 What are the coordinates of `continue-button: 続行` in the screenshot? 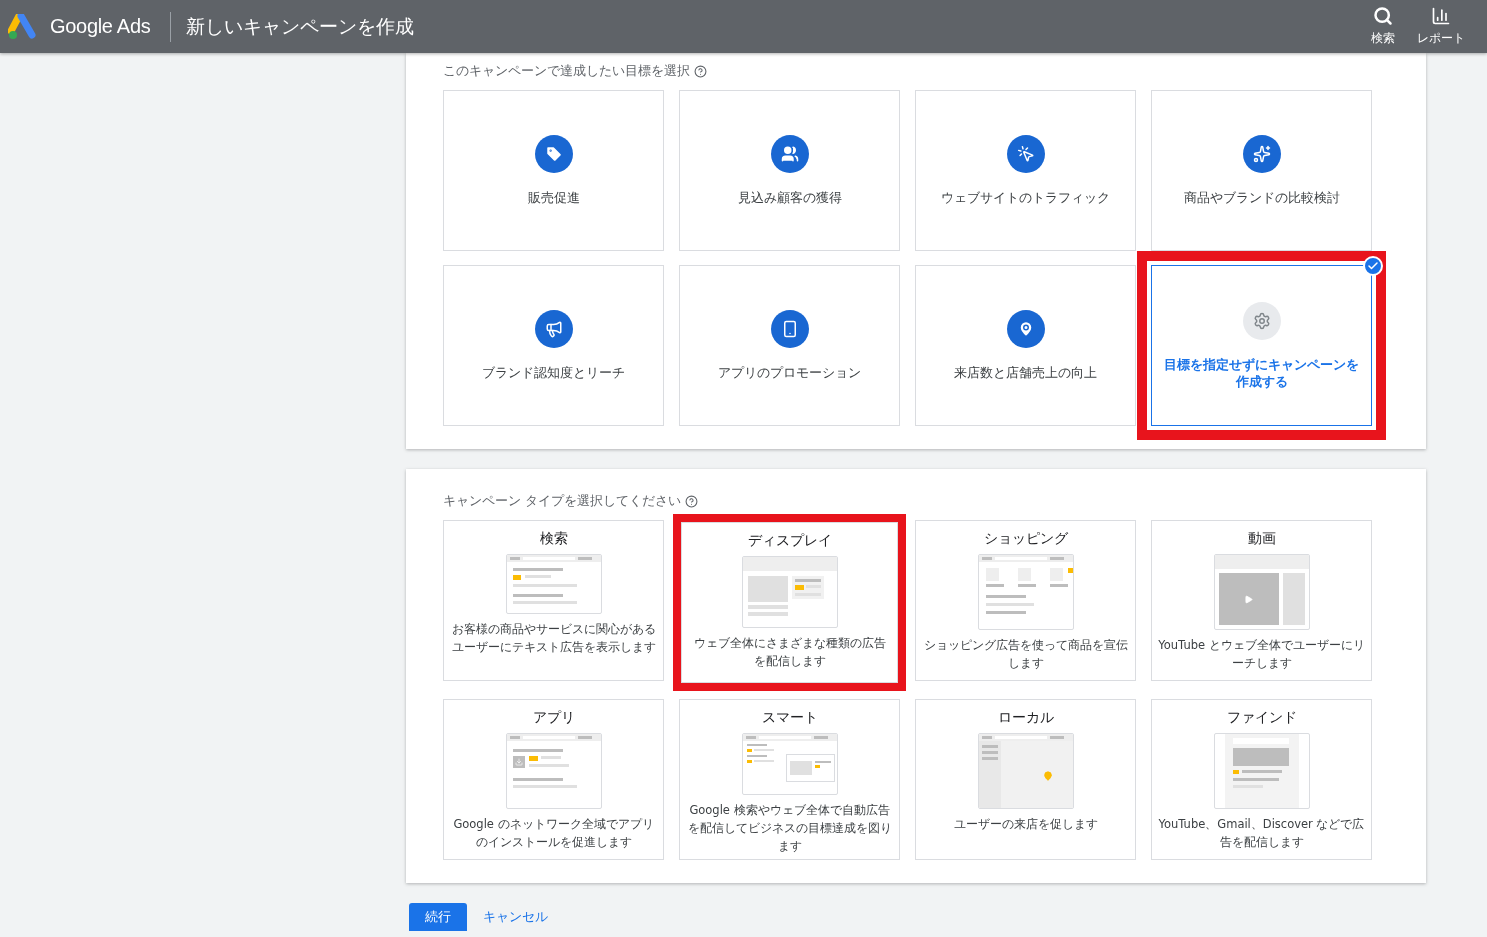 It's located at (438, 917).